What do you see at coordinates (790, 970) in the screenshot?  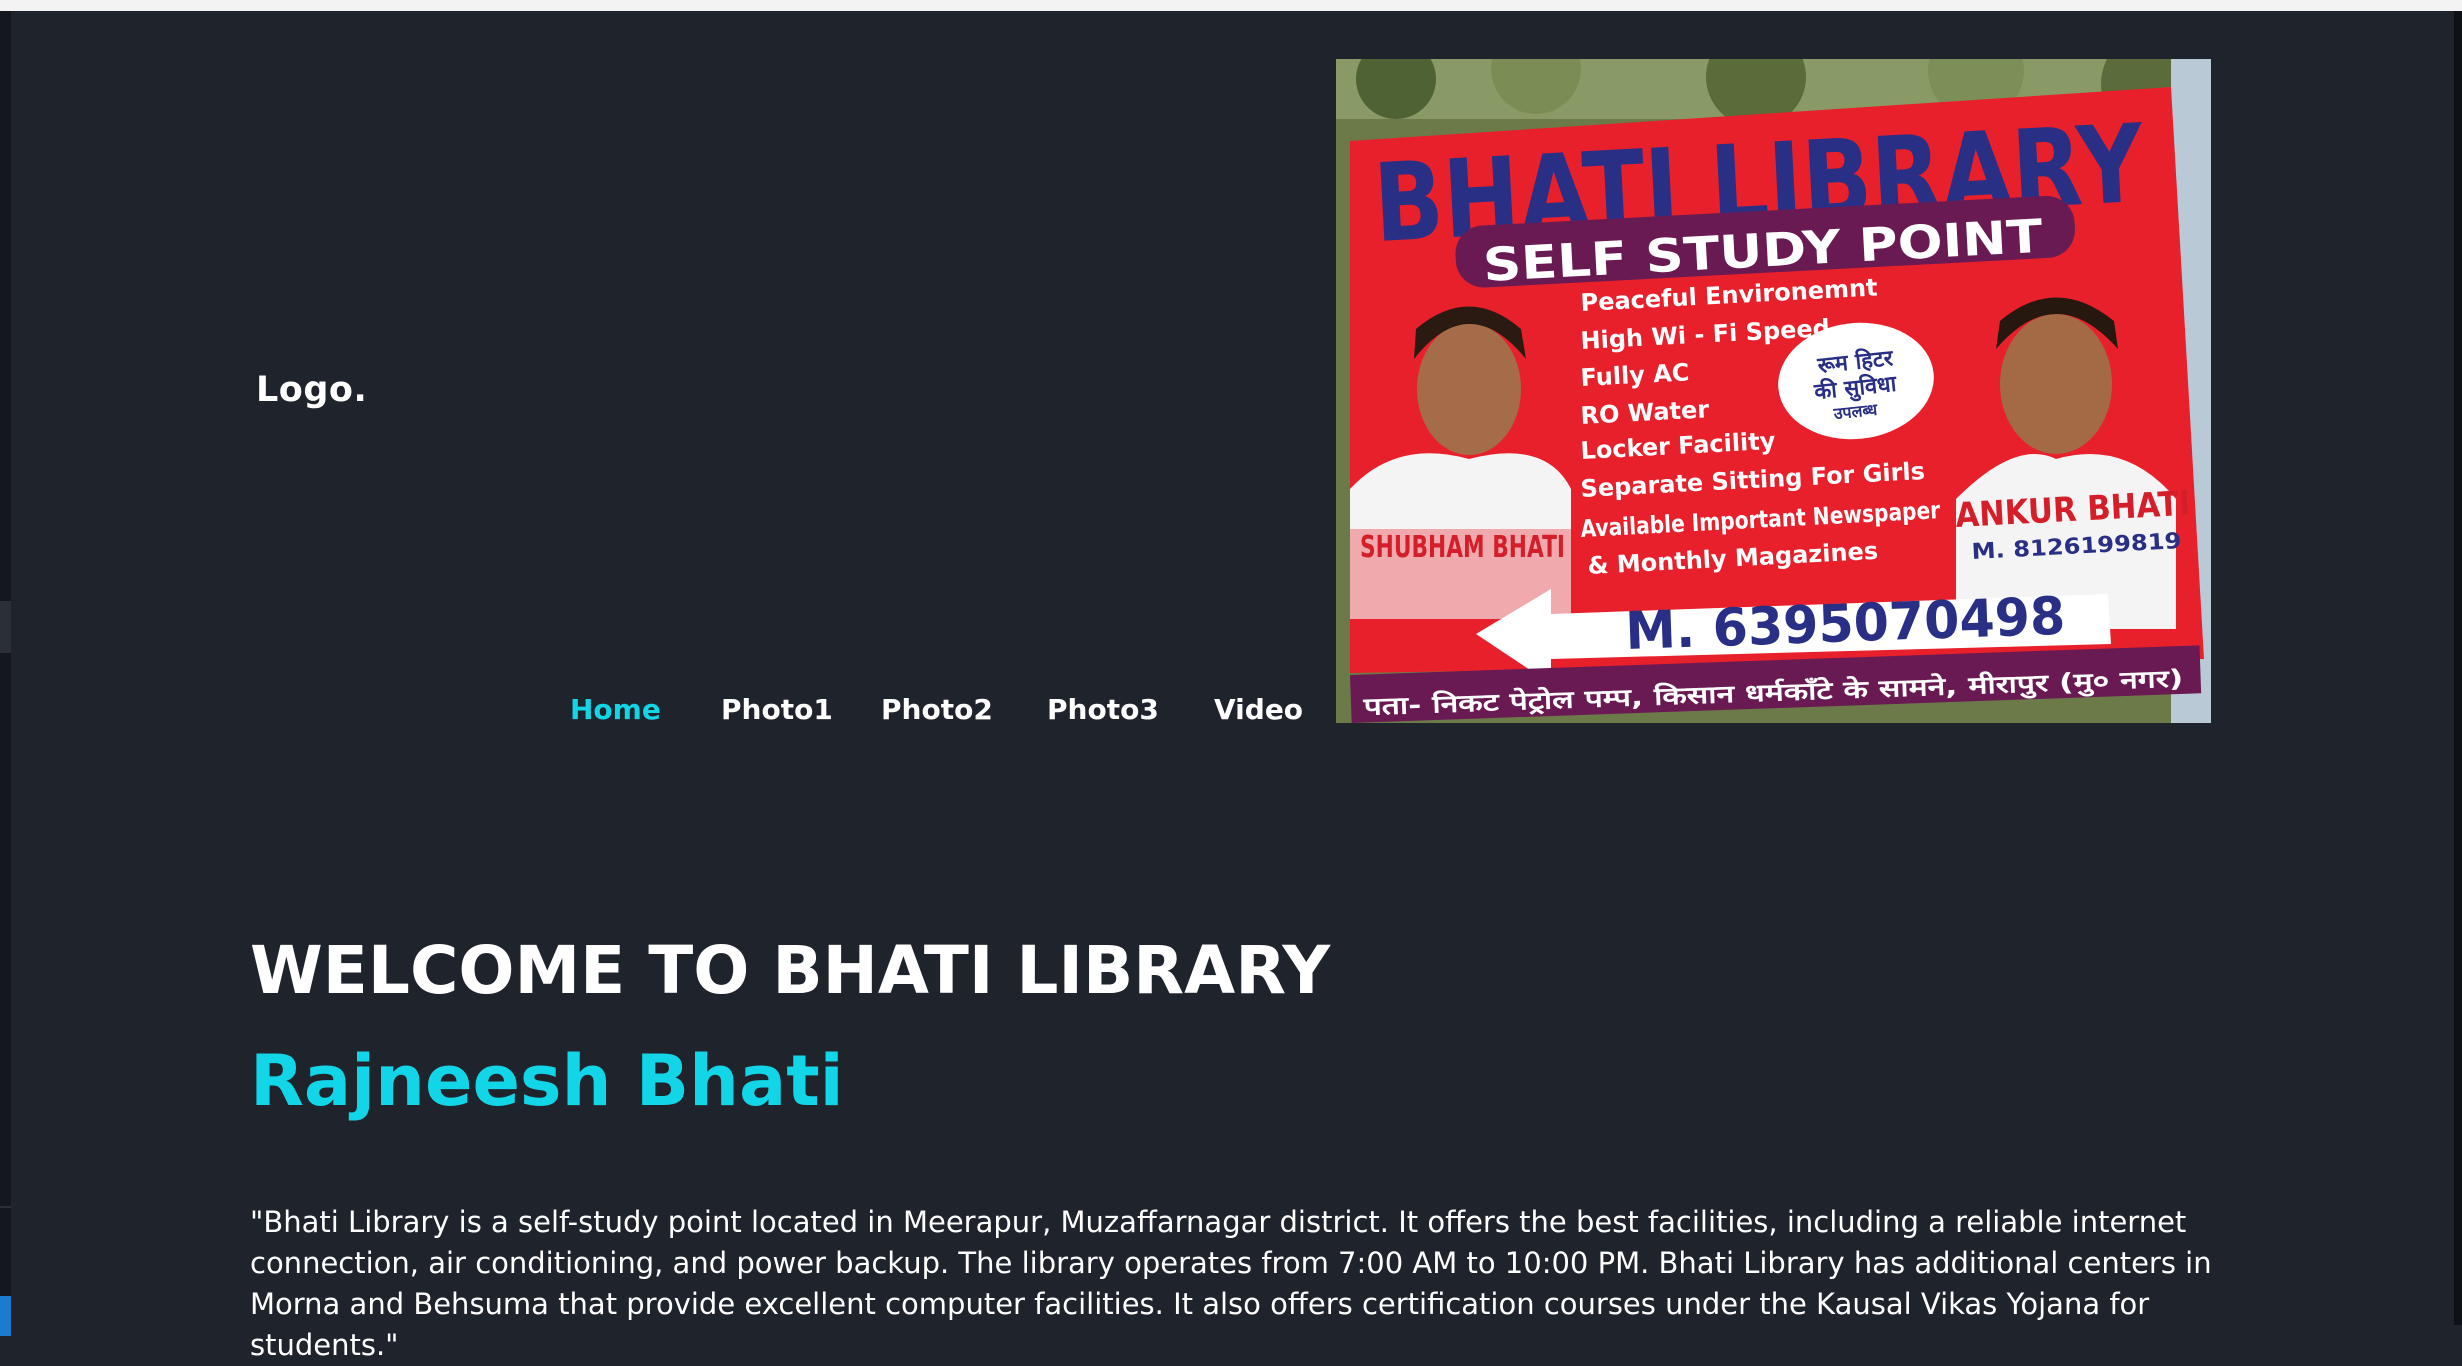 I see `page-heading: WELCOME TO BHATI LIBRARY` at bounding box center [790, 970].